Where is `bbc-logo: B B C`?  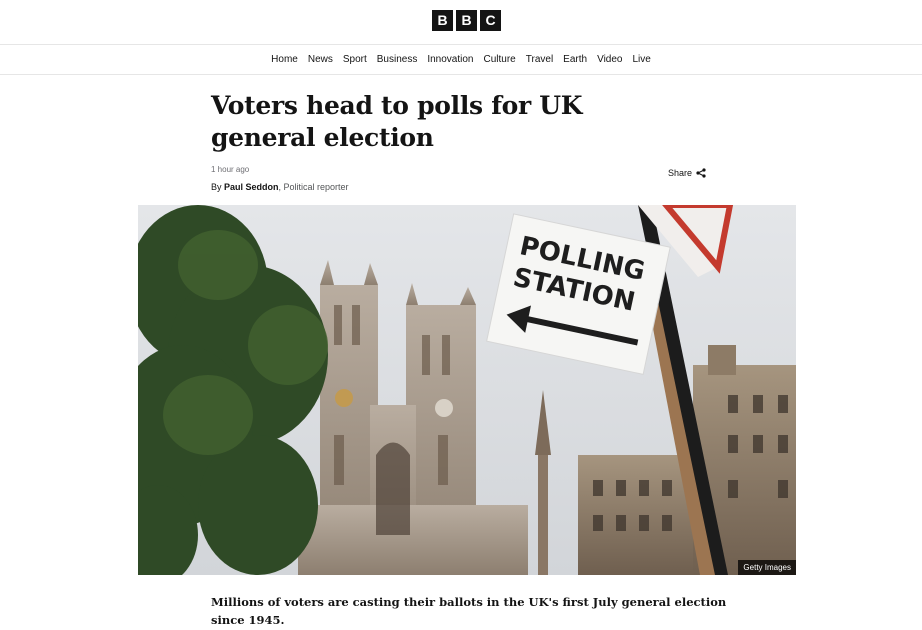 bbc-logo: B B C is located at coordinates (466, 20).